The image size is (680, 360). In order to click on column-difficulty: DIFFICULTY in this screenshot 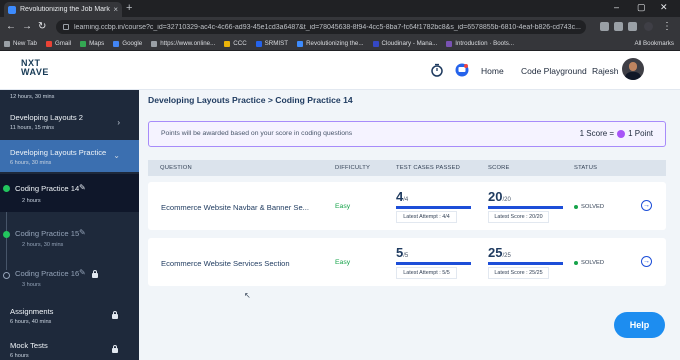, I will do `click(353, 168)`.